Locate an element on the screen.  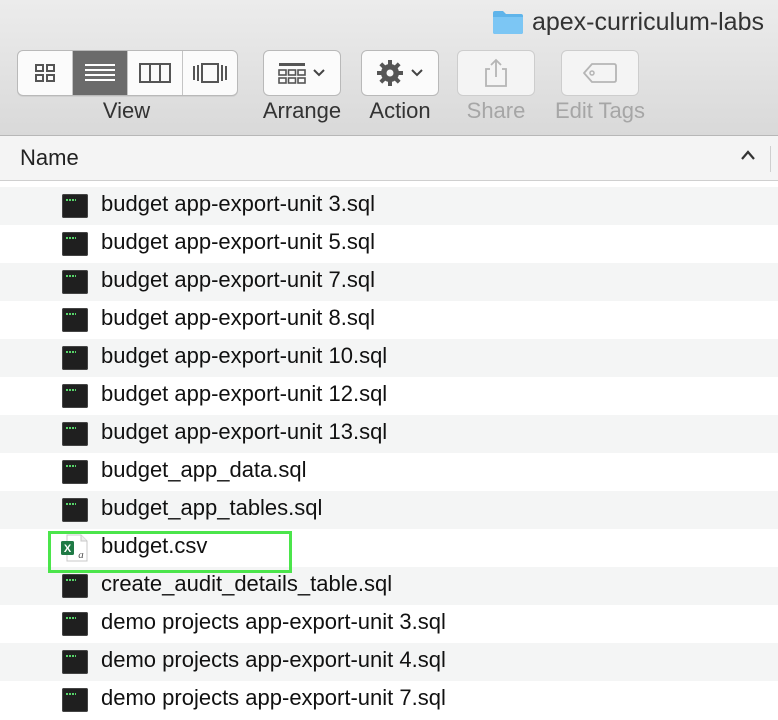
view-segmented-control is located at coordinates (127, 73).